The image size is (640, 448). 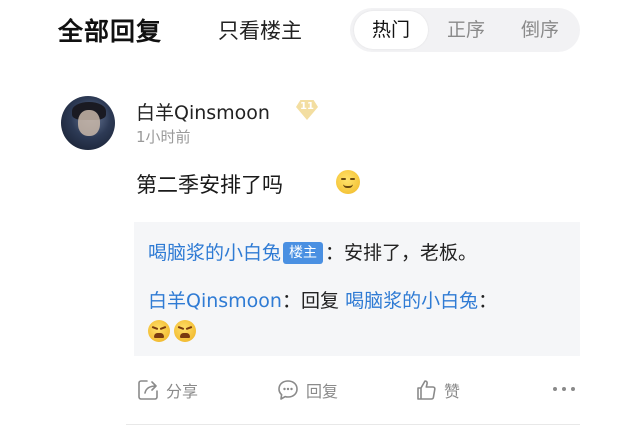 What do you see at coordinates (148, 390) in the screenshot?
I see `share-icon` at bounding box center [148, 390].